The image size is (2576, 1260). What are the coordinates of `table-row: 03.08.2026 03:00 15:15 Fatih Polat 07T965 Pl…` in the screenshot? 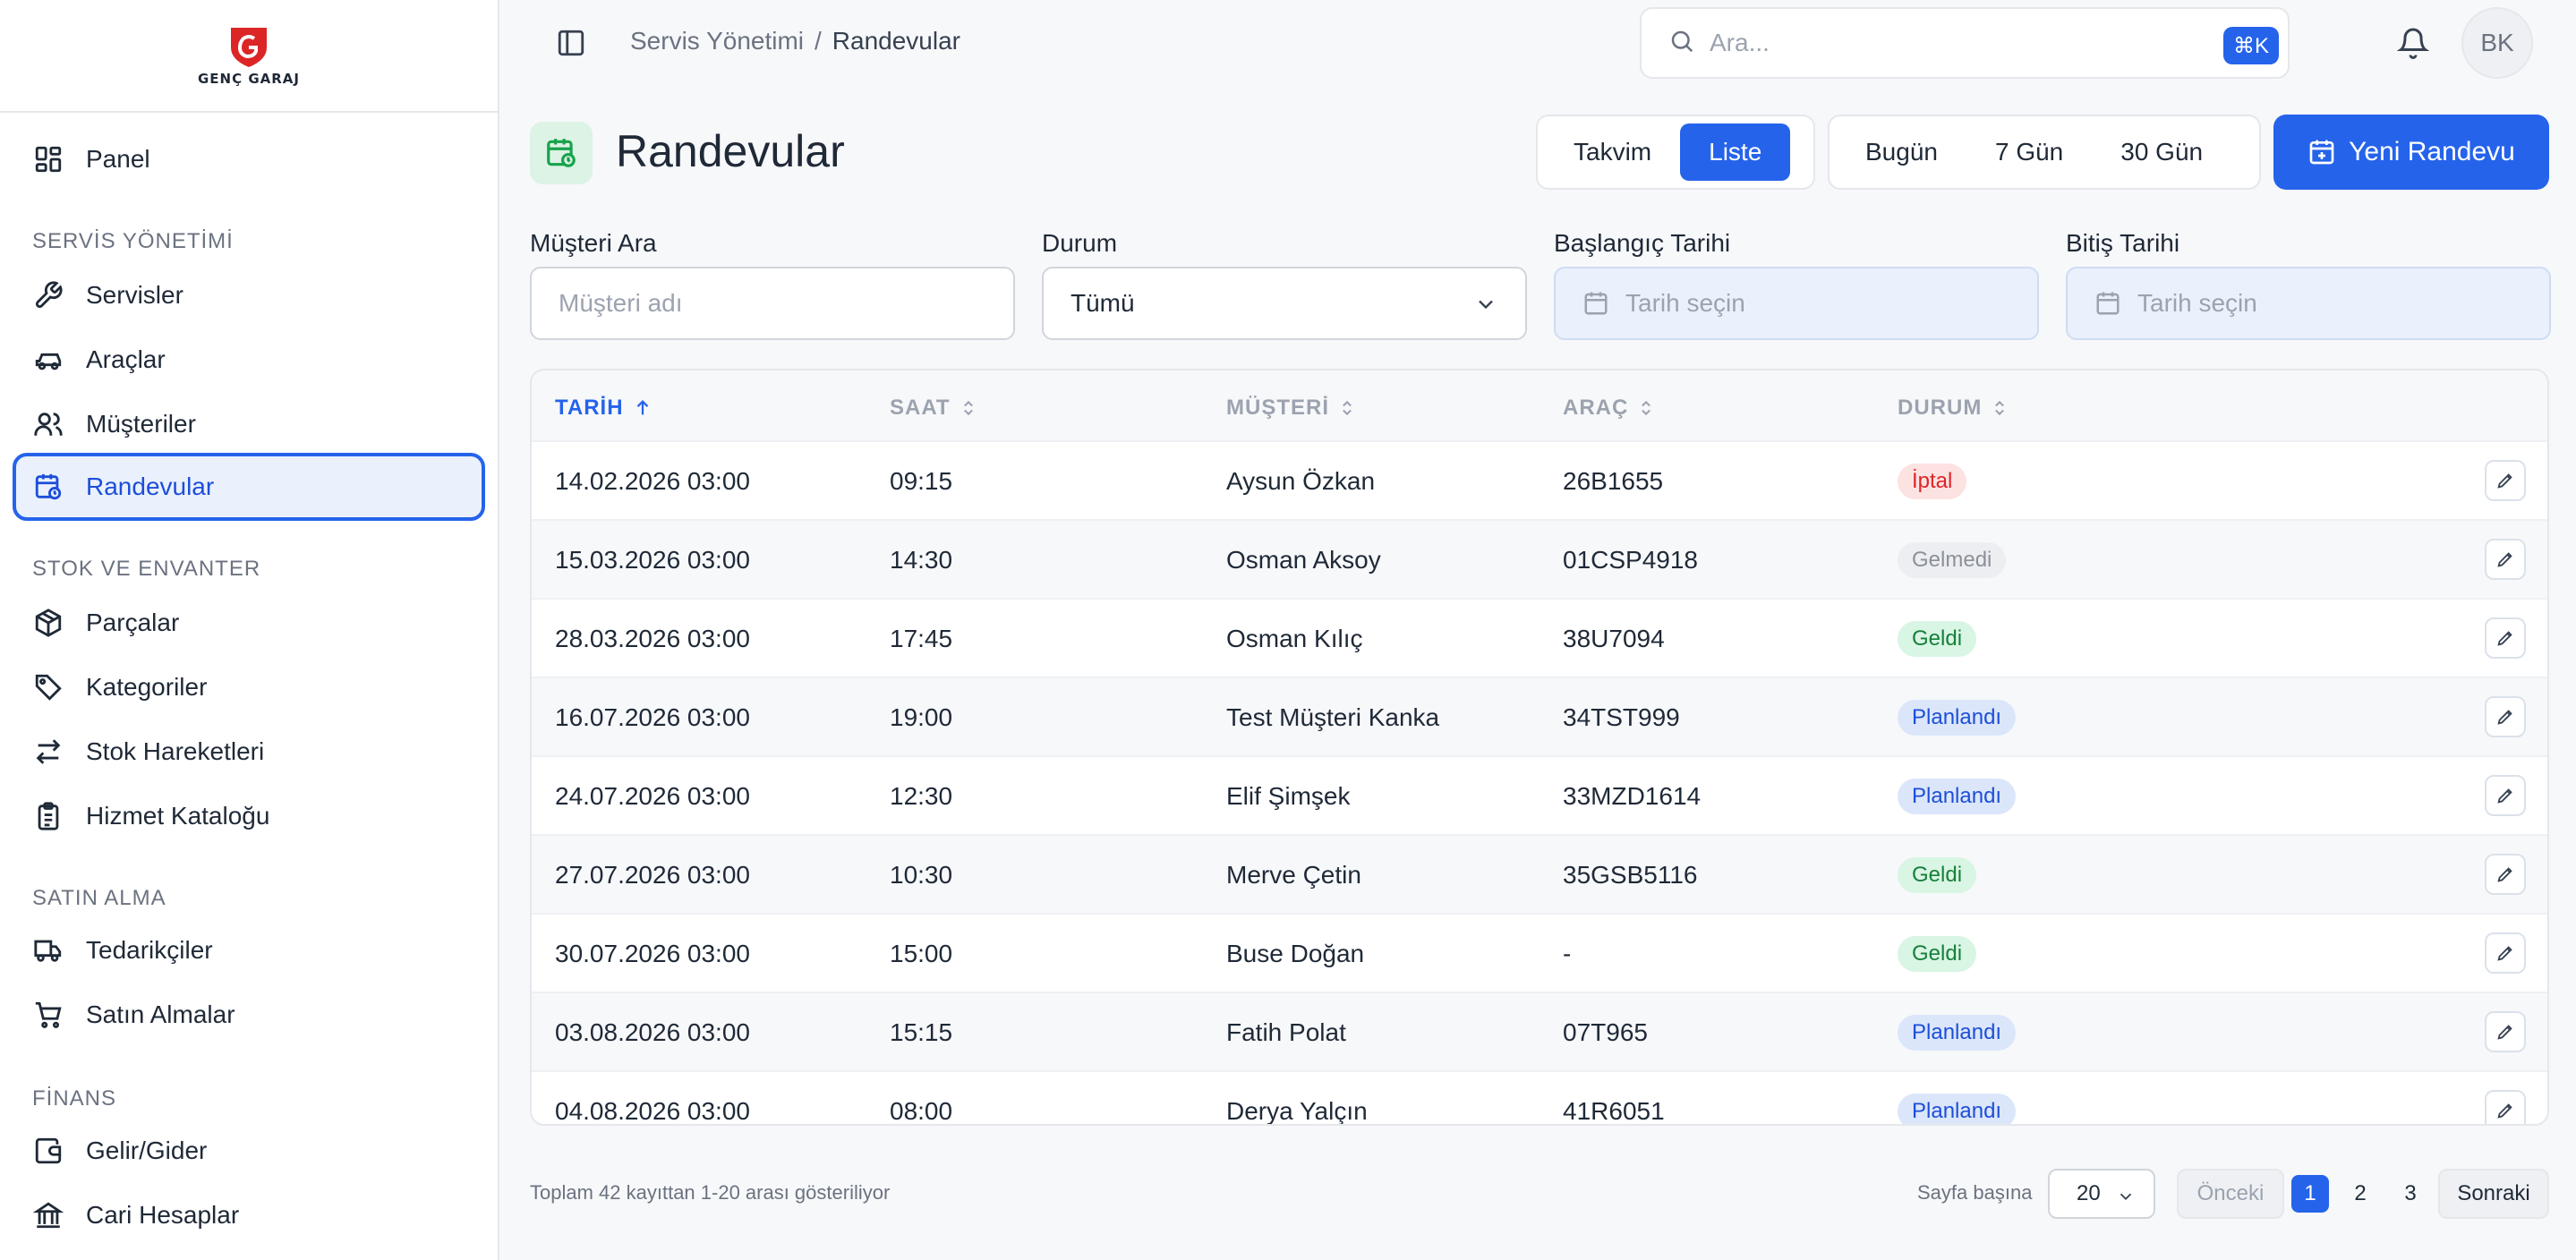 It's located at (1539, 1032).